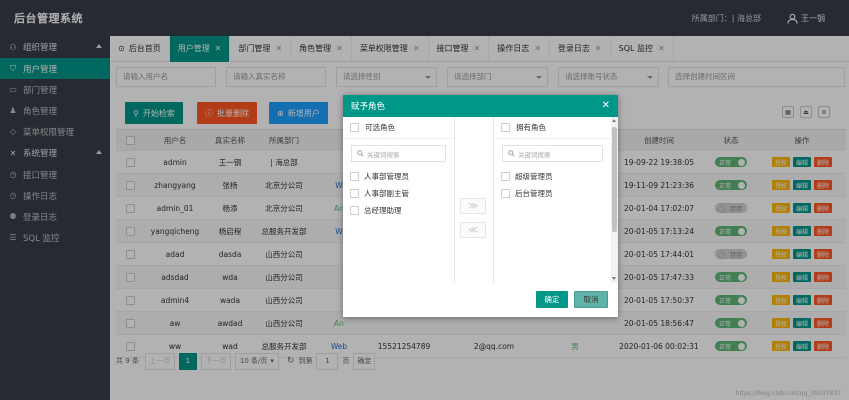 Image resolution: width=849 pixels, height=400 pixels. Describe the element at coordinates (473, 230) in the screenshot. I see `transfer-left-button: ≪` at that location.